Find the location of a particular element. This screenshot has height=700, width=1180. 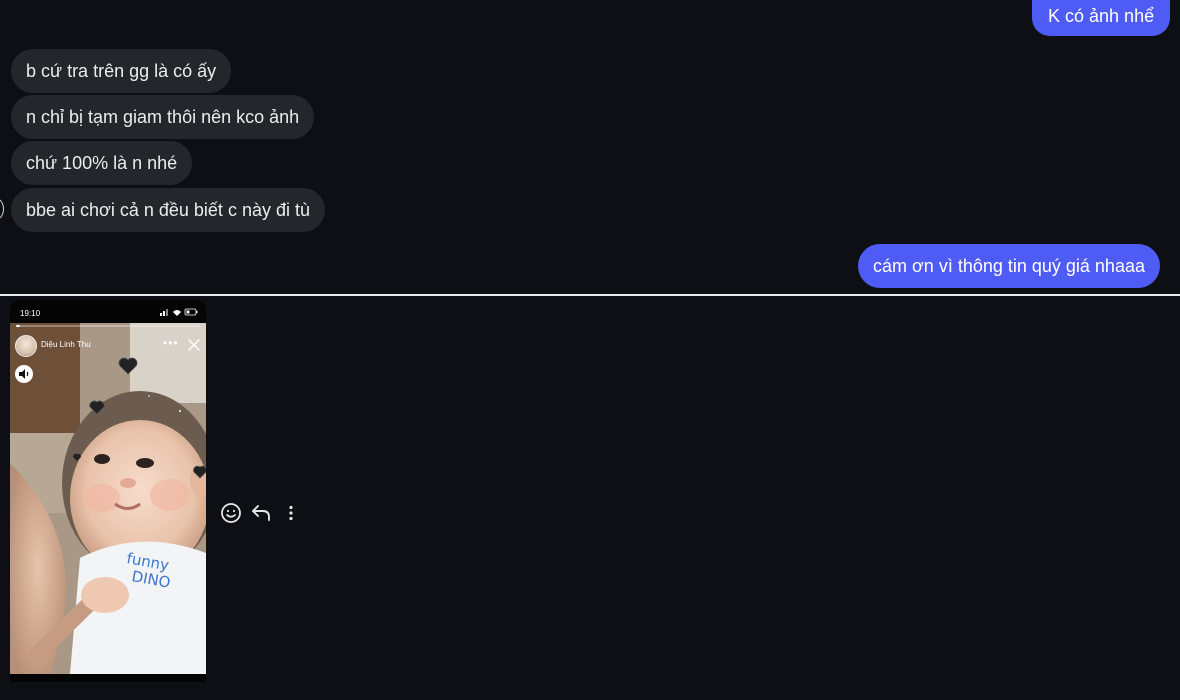

message-bubble-incoming: chứ 100% là n nhé is located at coordinates (102, 163).